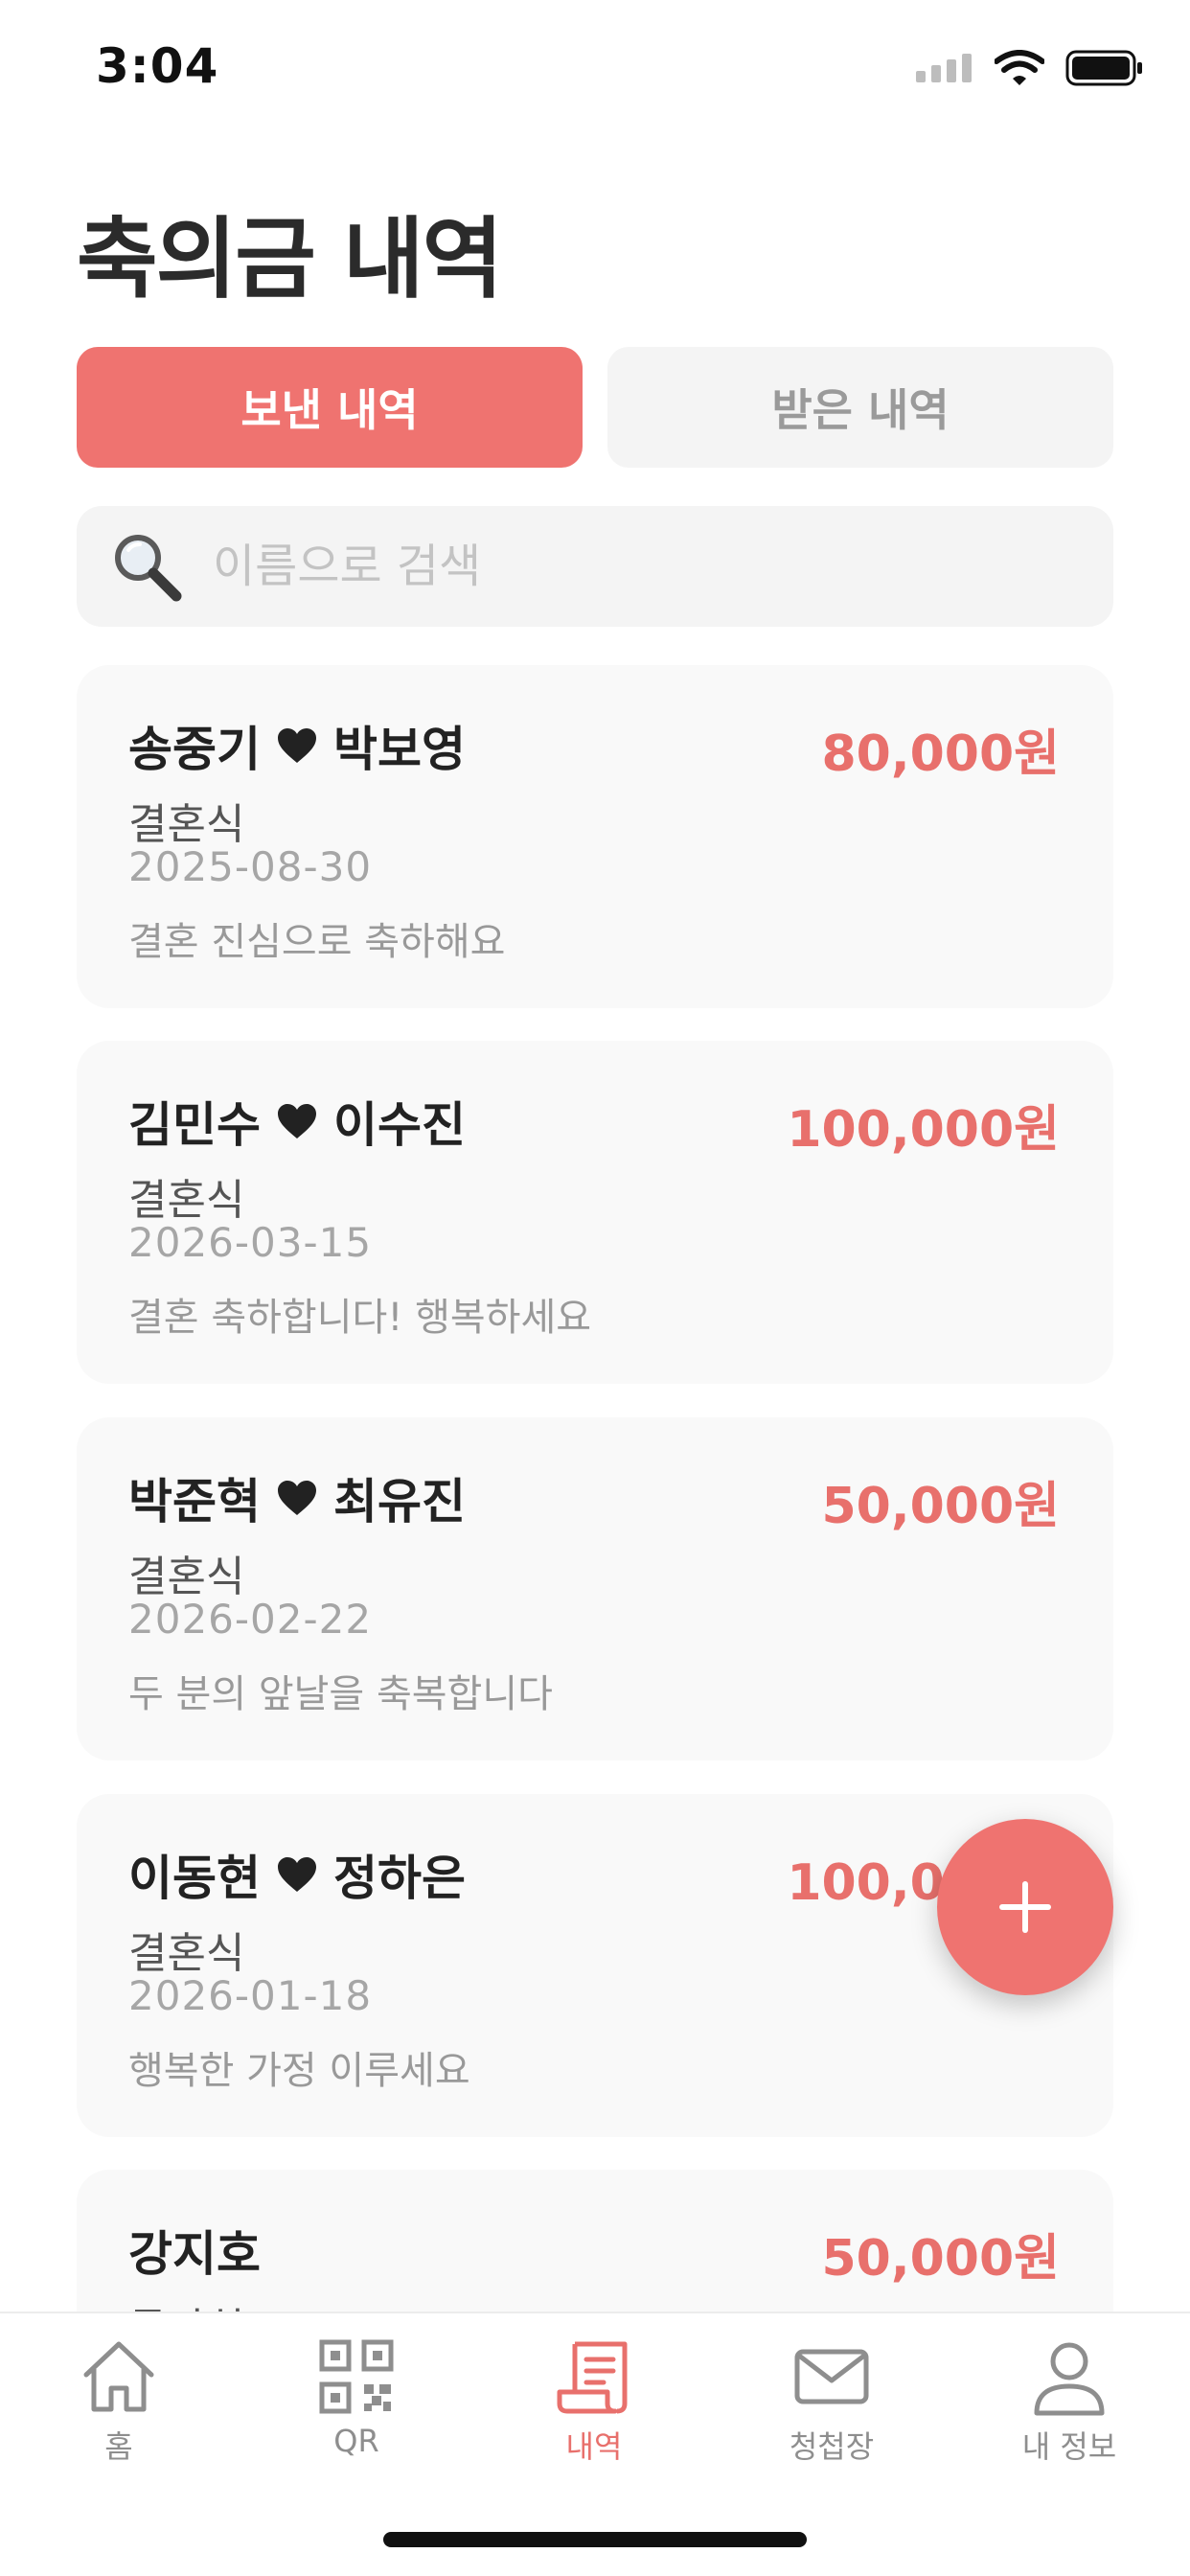 The width and height of the screenshot is (1190, 2576). I want to click on qr-icon, so click(357, 2376).